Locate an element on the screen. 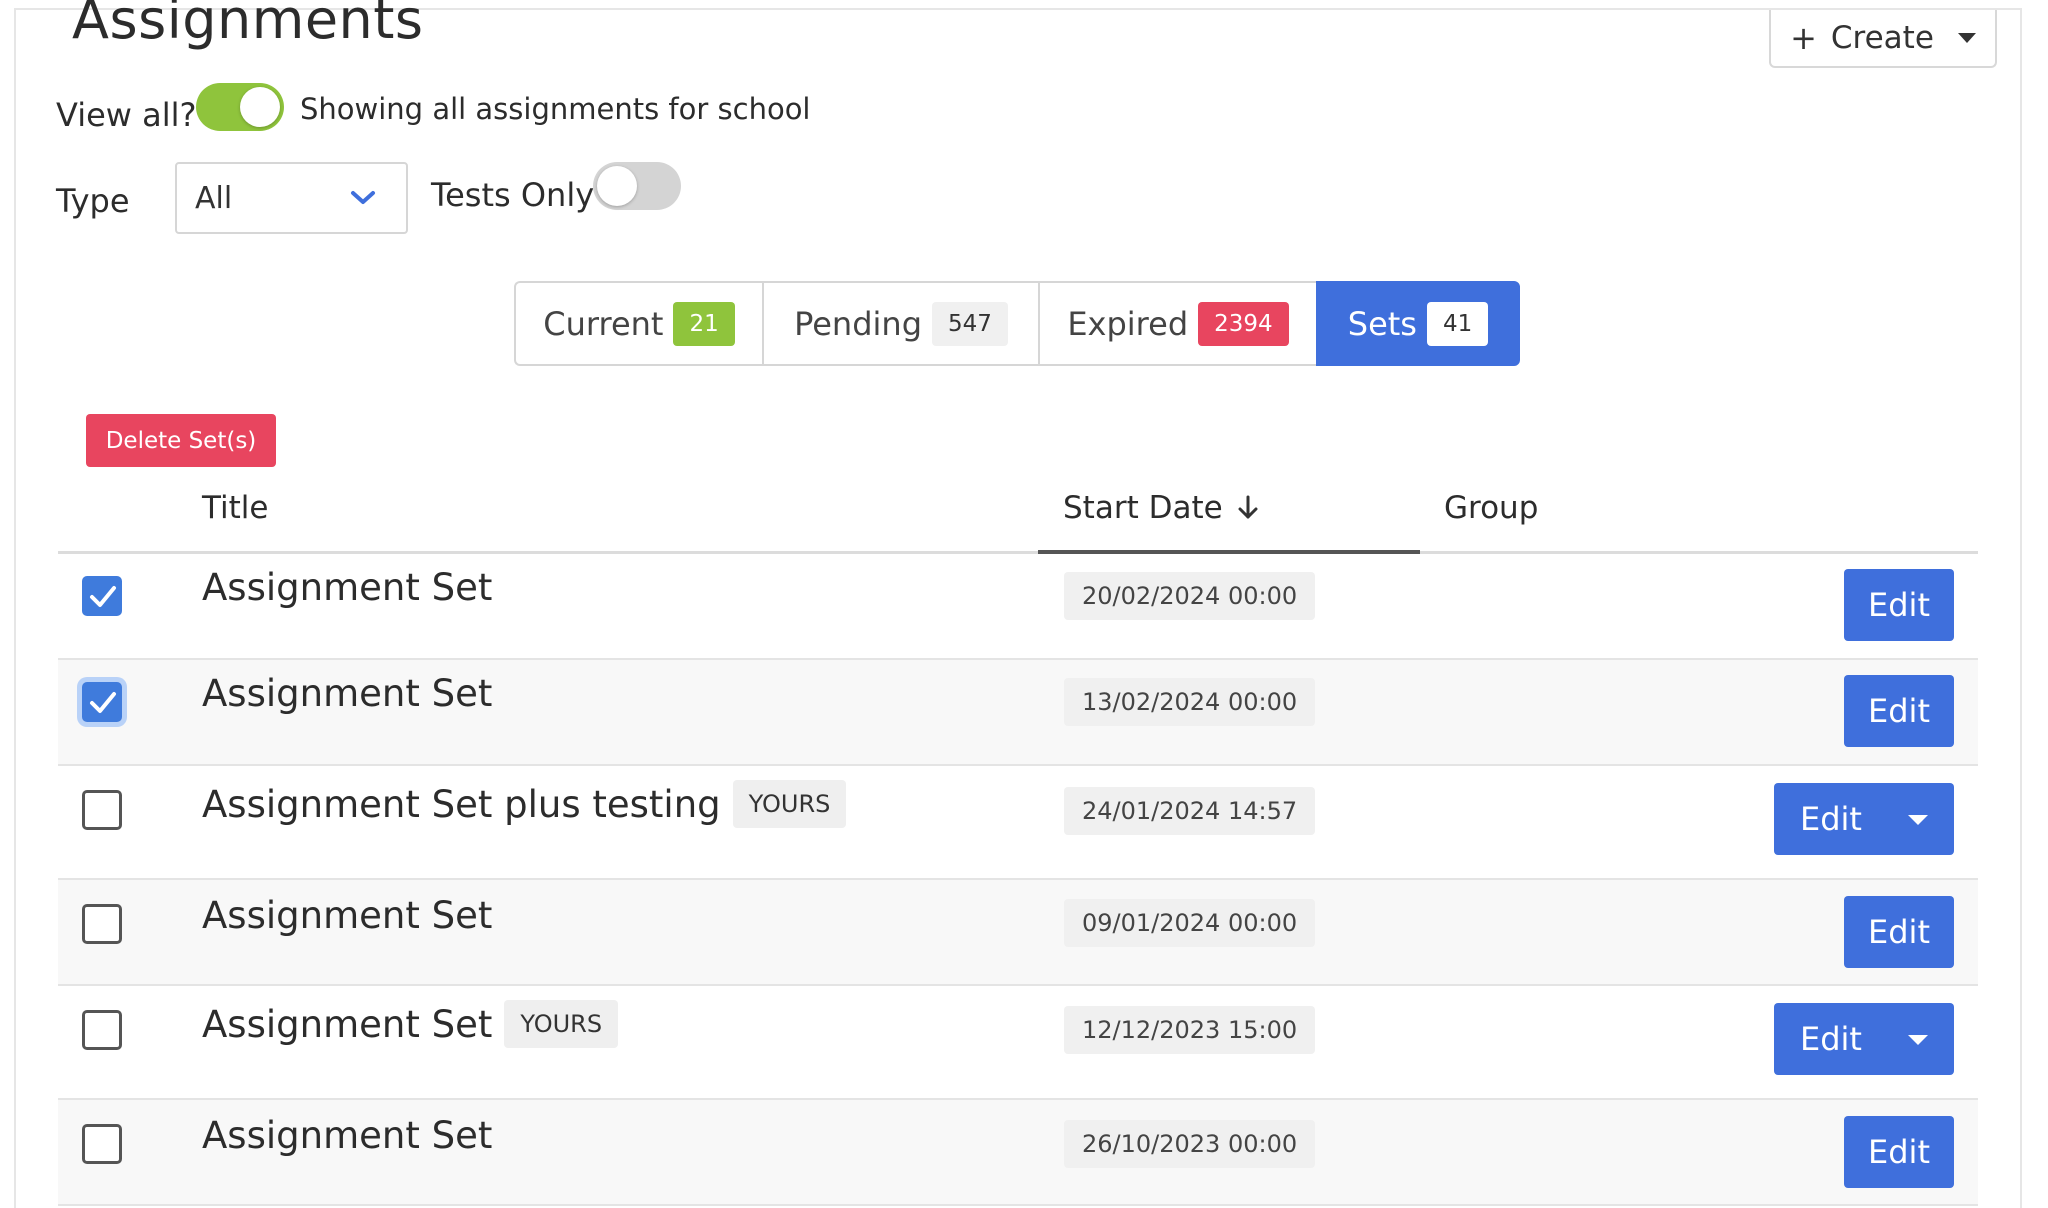 This screenshot has height=1208, width=2048. tab-current: Current 21 is located at coordinates (638, 323).